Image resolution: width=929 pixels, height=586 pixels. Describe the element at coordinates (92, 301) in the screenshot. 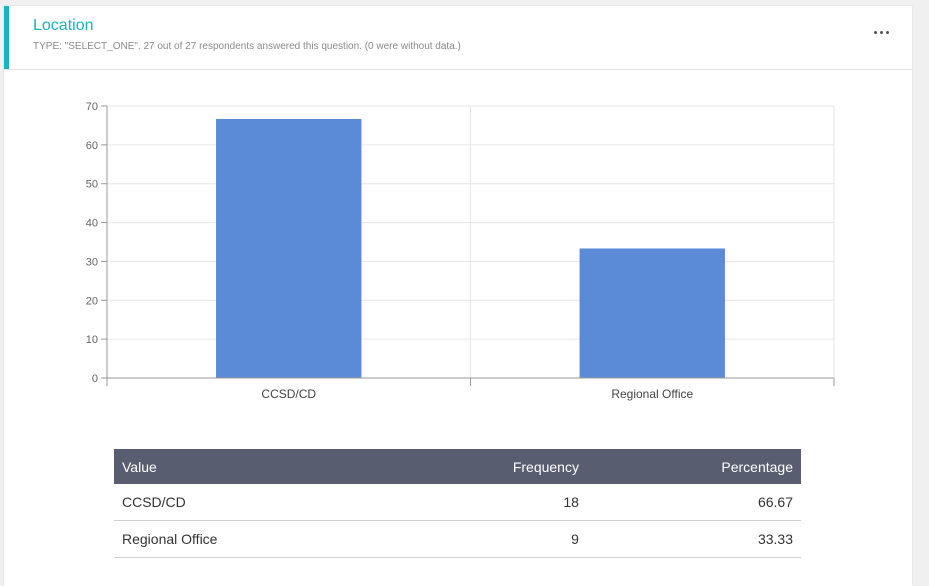

I see `y-tick-label: 20` at that location.